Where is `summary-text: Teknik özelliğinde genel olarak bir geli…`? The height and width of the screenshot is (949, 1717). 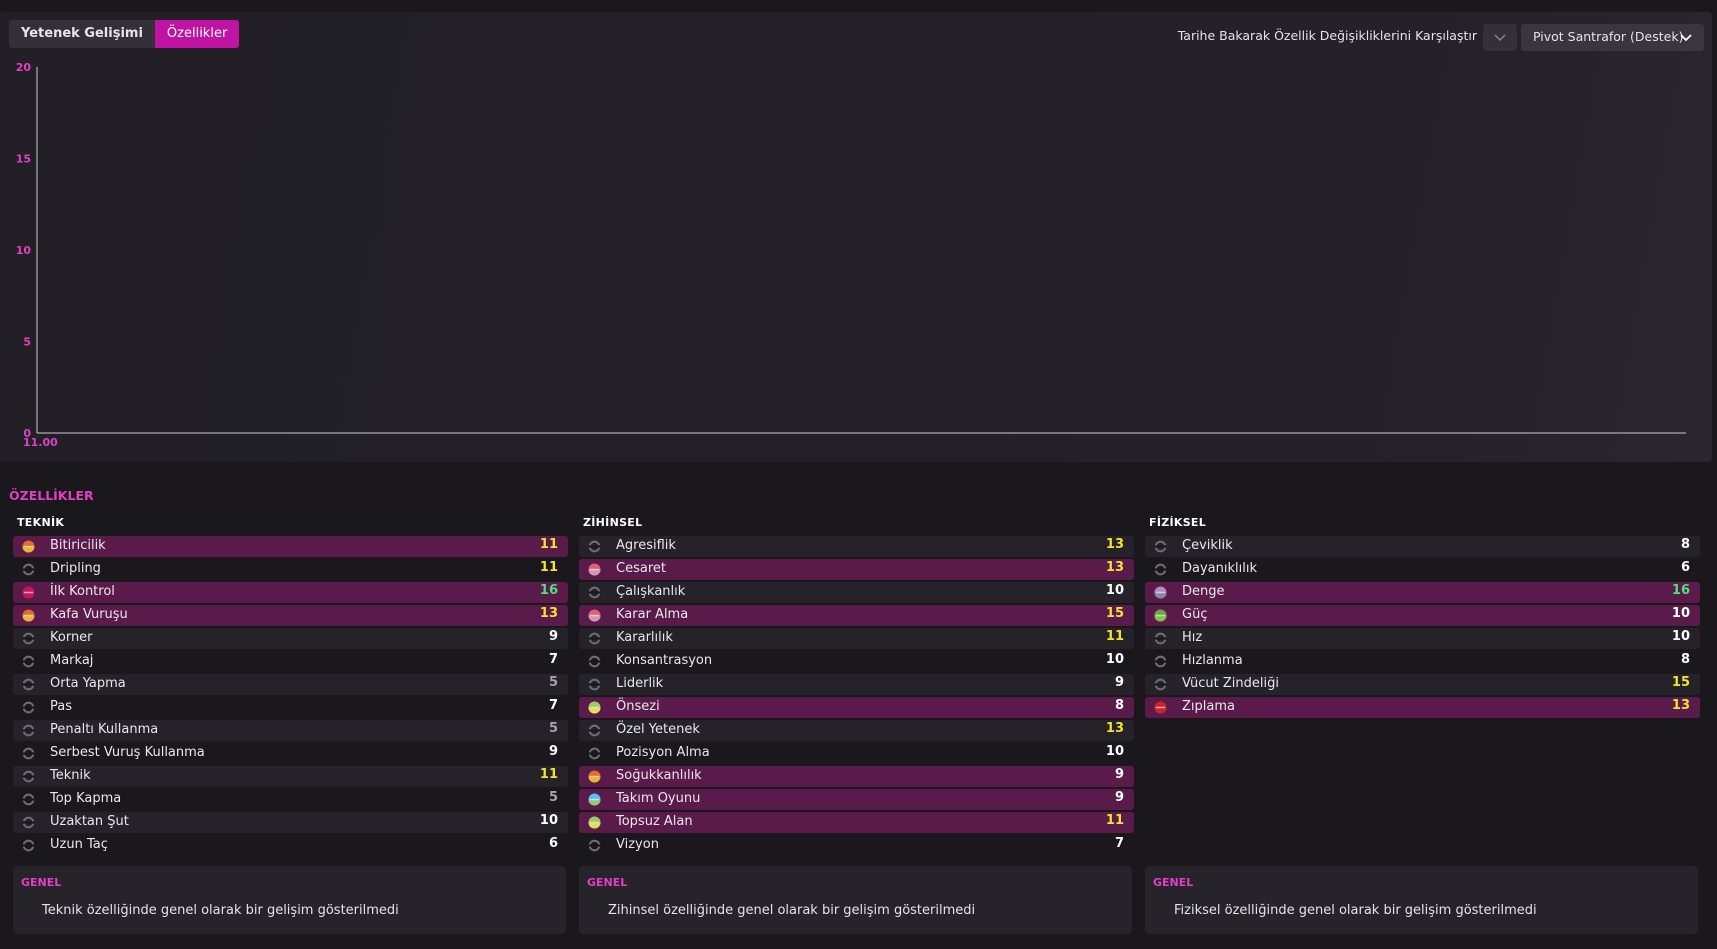
summary-text: Teknik özelliğinde genel olarak bir geli… is located at coordinates (220, 910).